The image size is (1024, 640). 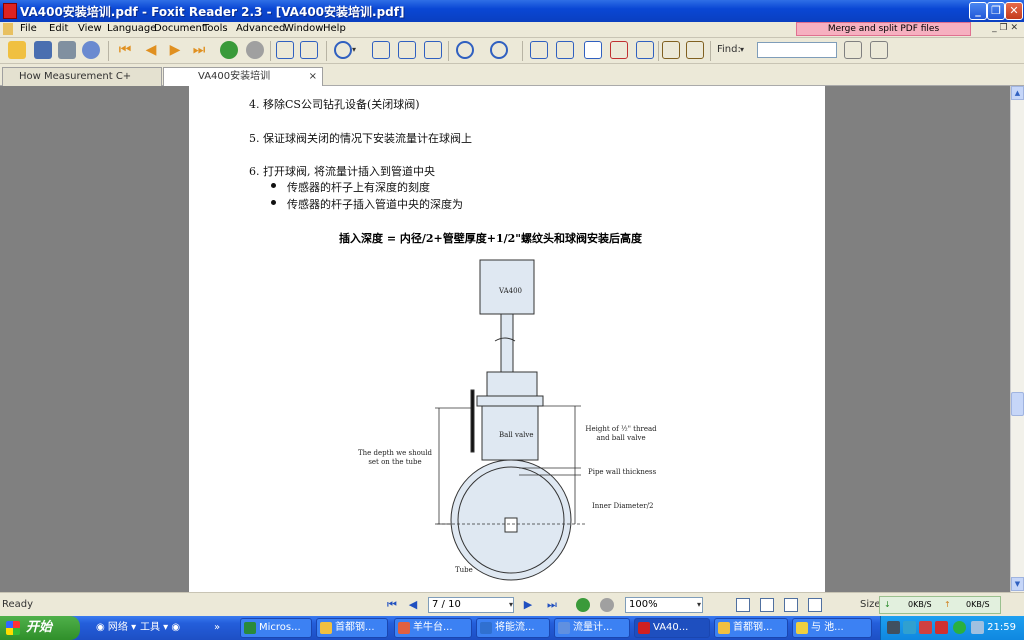 I want to click on sensor-label: VA400, so click(x=510, y=291).